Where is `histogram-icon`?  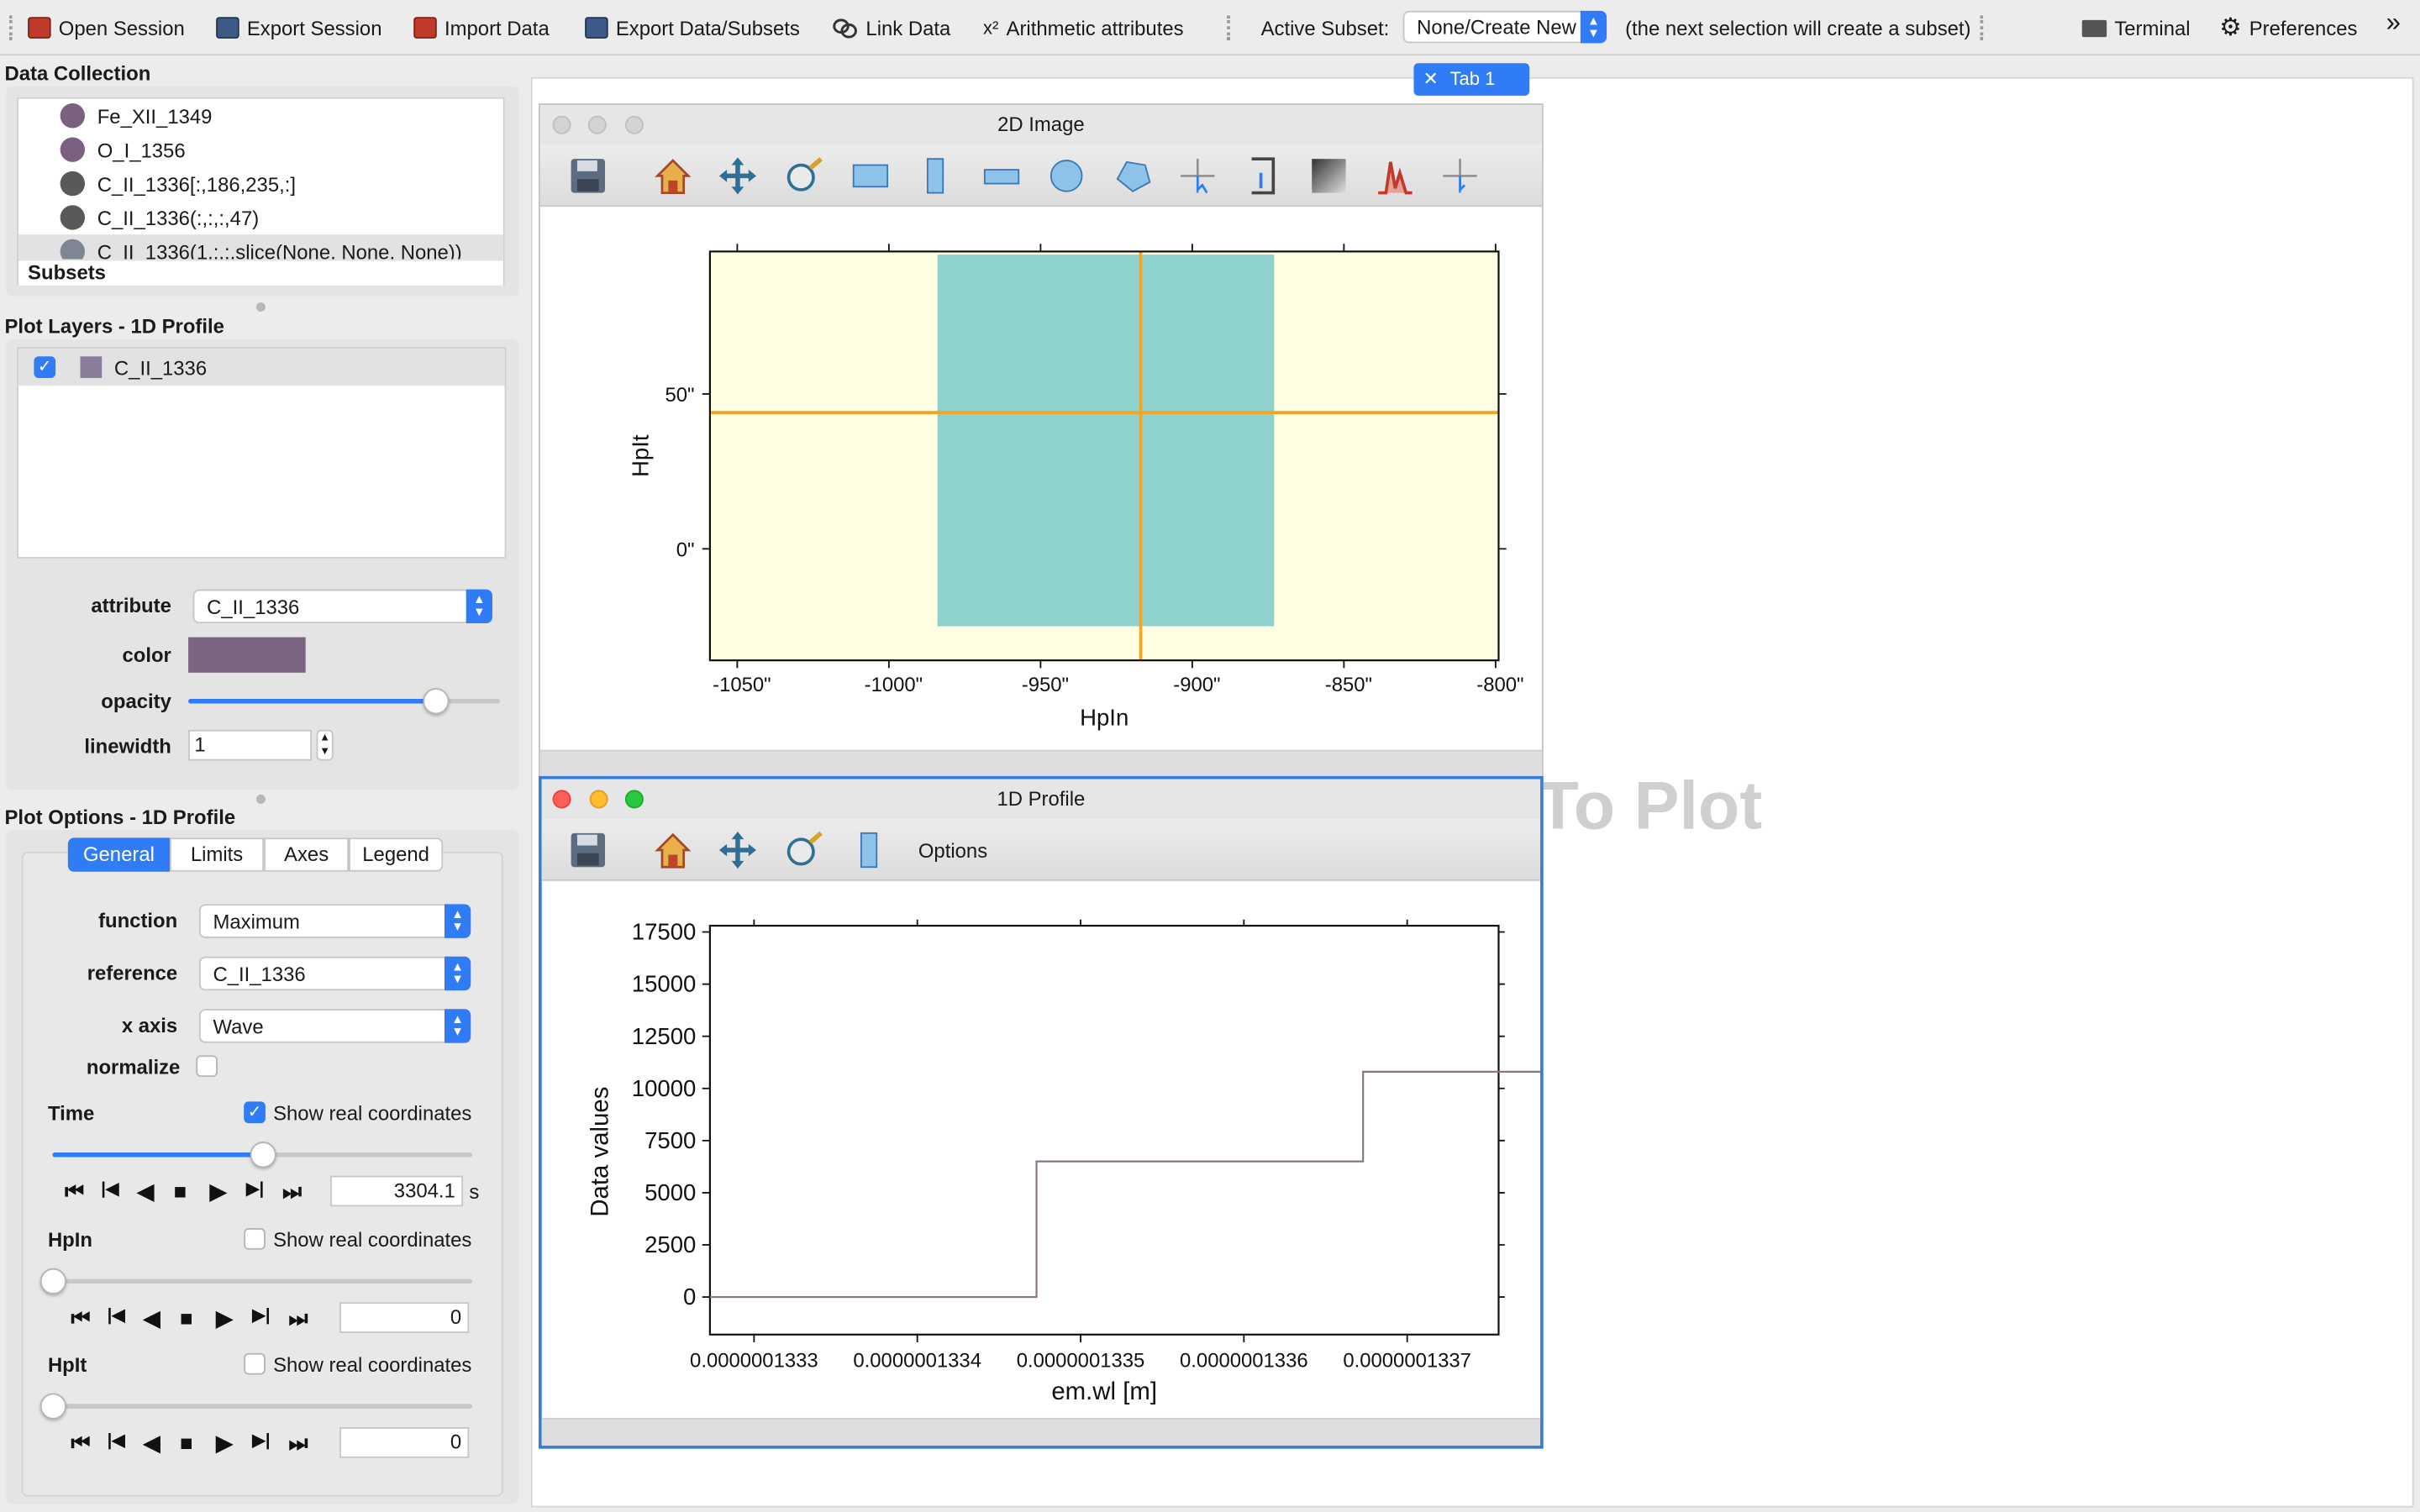 histogram-icon is located at coordinates (1395, 176).